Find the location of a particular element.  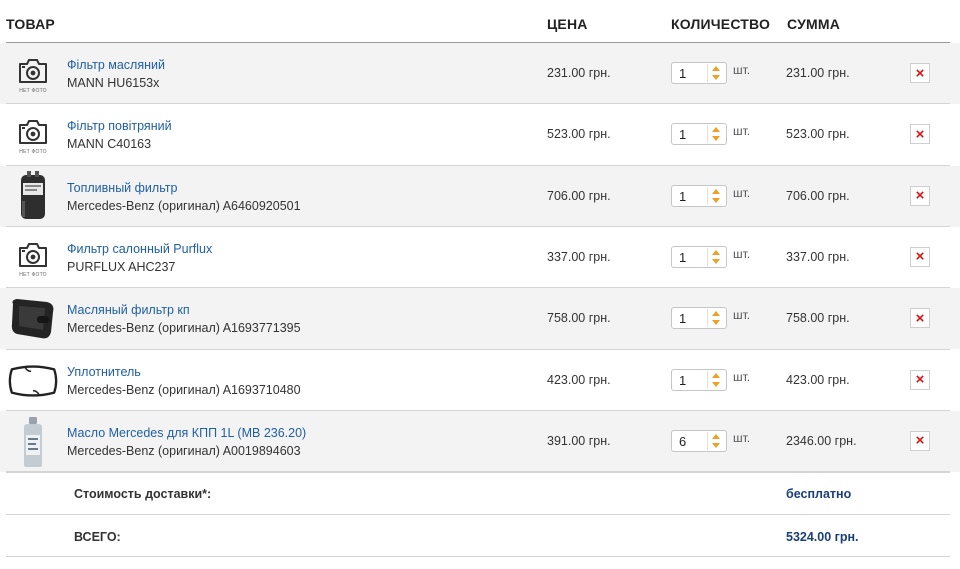

col-product-header: ТОВАР is located at coordinates (30, 24).